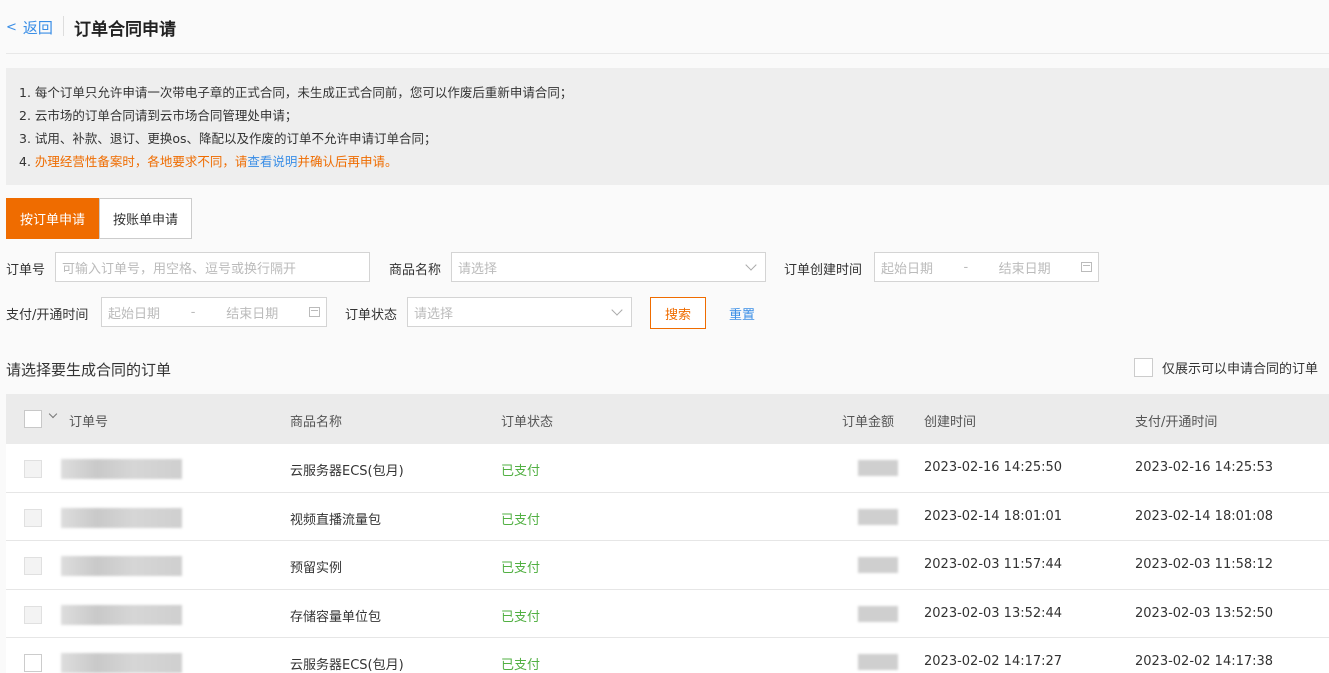 The width and height of the screenshot is (1329, 673). What do you see at coordinates (146, 218) in the screenshot?
I see `tab-by-bill: 按账单申请` at bounding box center [146, 218].